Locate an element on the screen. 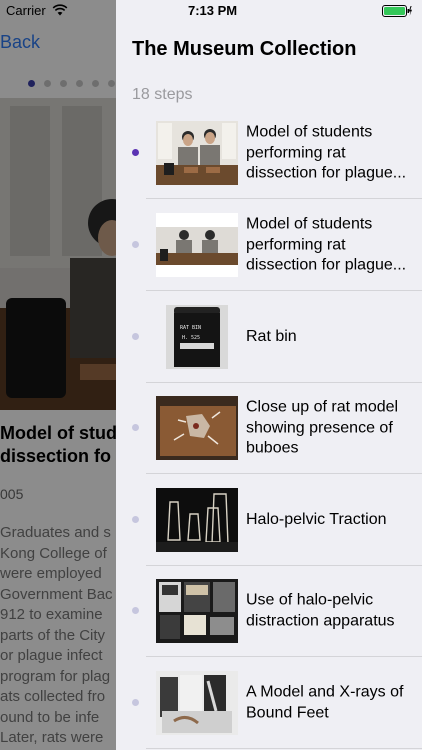 The height and width of the screenshot is (750, 422). svg-text: H. 525 is located at coordinates (191, 338).